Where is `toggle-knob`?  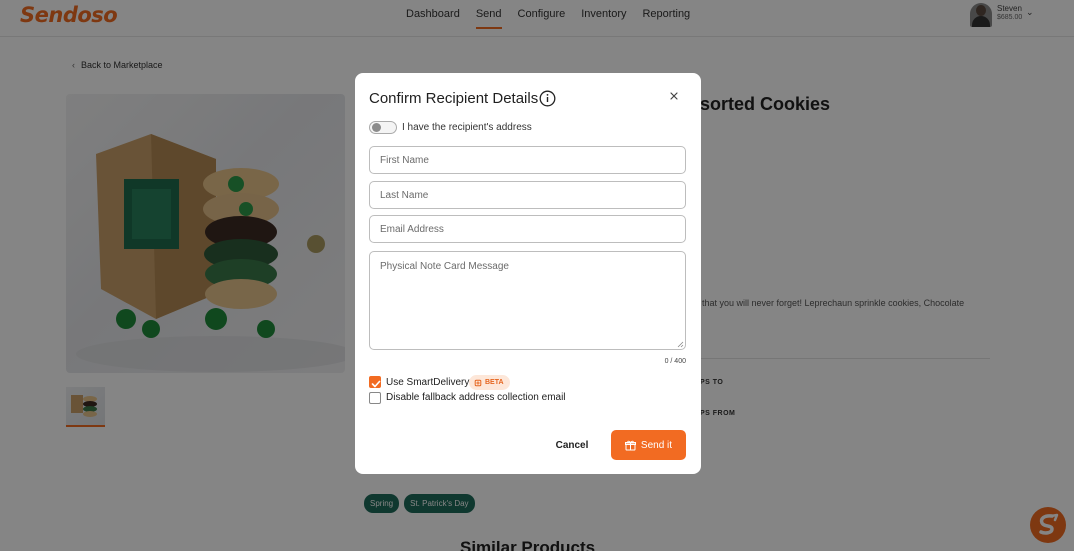
toggle-knob is located at coordinates (376, 127).